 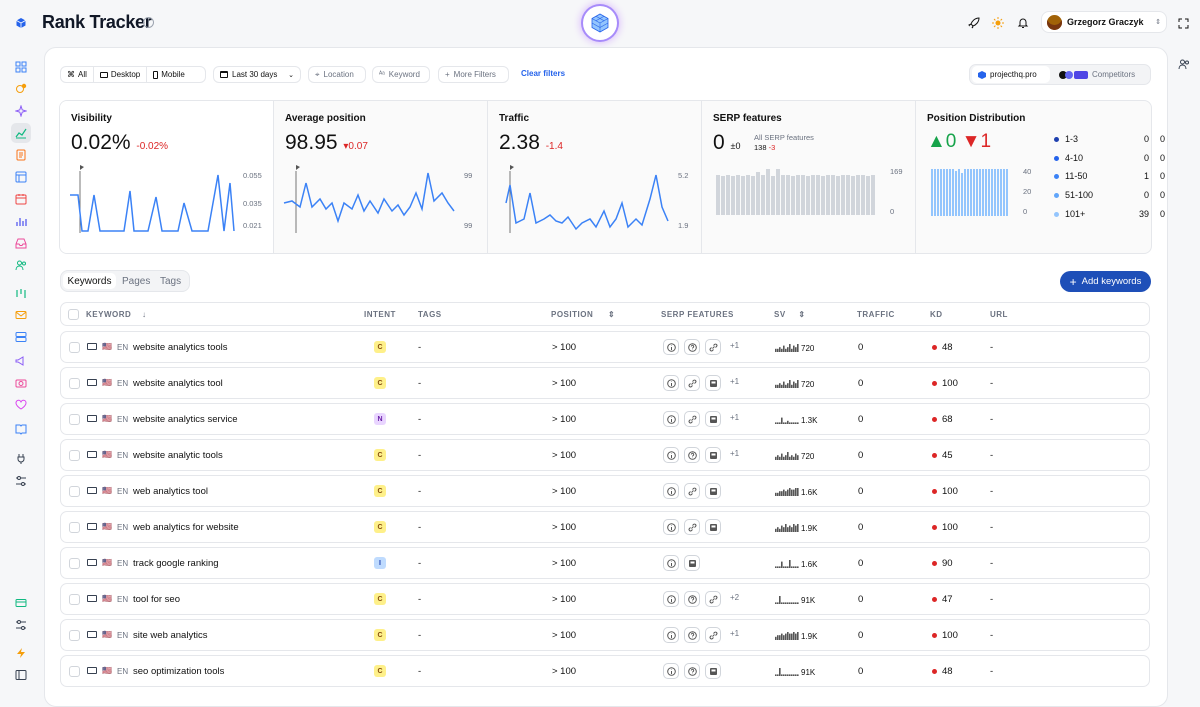 I want to click on tab-tags: Tags, so click(x=170, y=281).